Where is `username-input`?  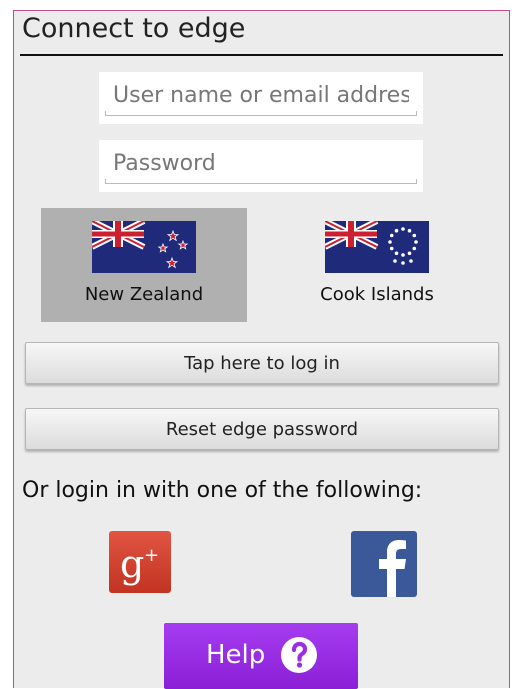
username-input is located at coordinates (261, 95).